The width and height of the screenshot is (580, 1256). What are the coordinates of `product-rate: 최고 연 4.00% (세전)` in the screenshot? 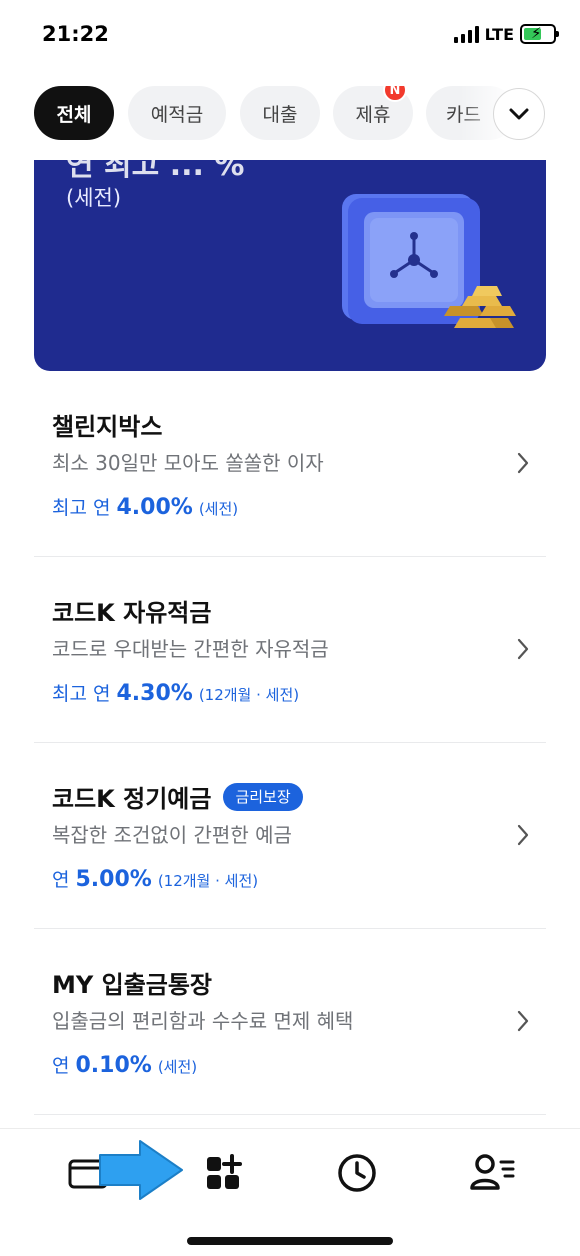 It's located at (145, 506).